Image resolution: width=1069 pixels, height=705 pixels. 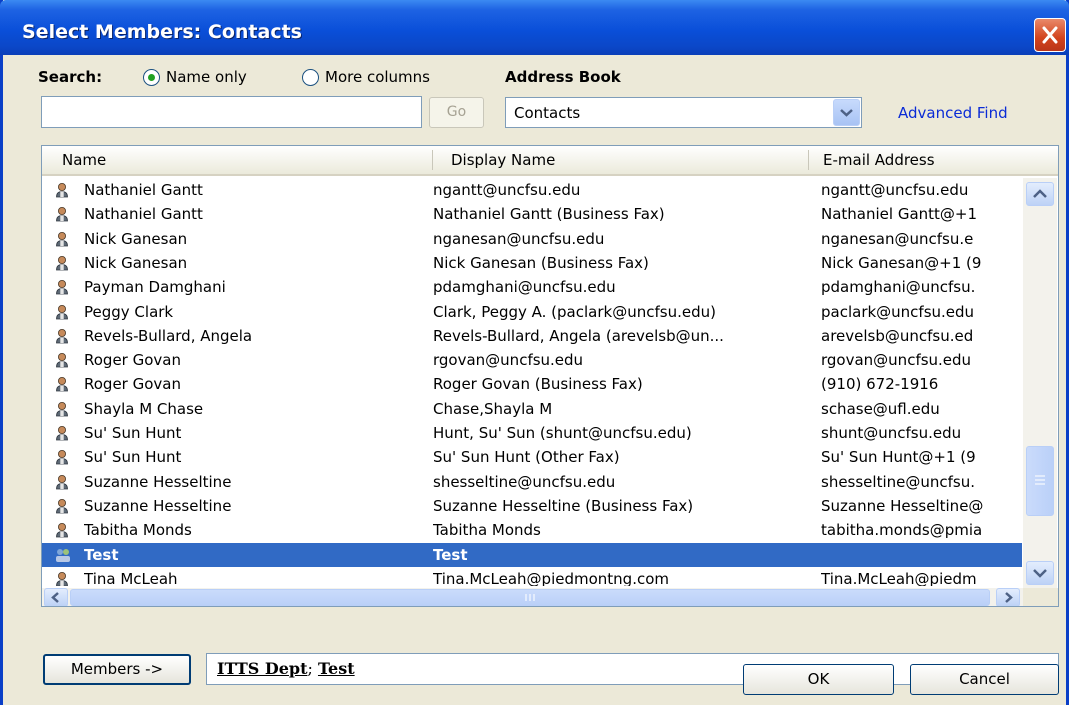 I want to click on radio-more-columns-label: More columns, so click(x=377, y=77).